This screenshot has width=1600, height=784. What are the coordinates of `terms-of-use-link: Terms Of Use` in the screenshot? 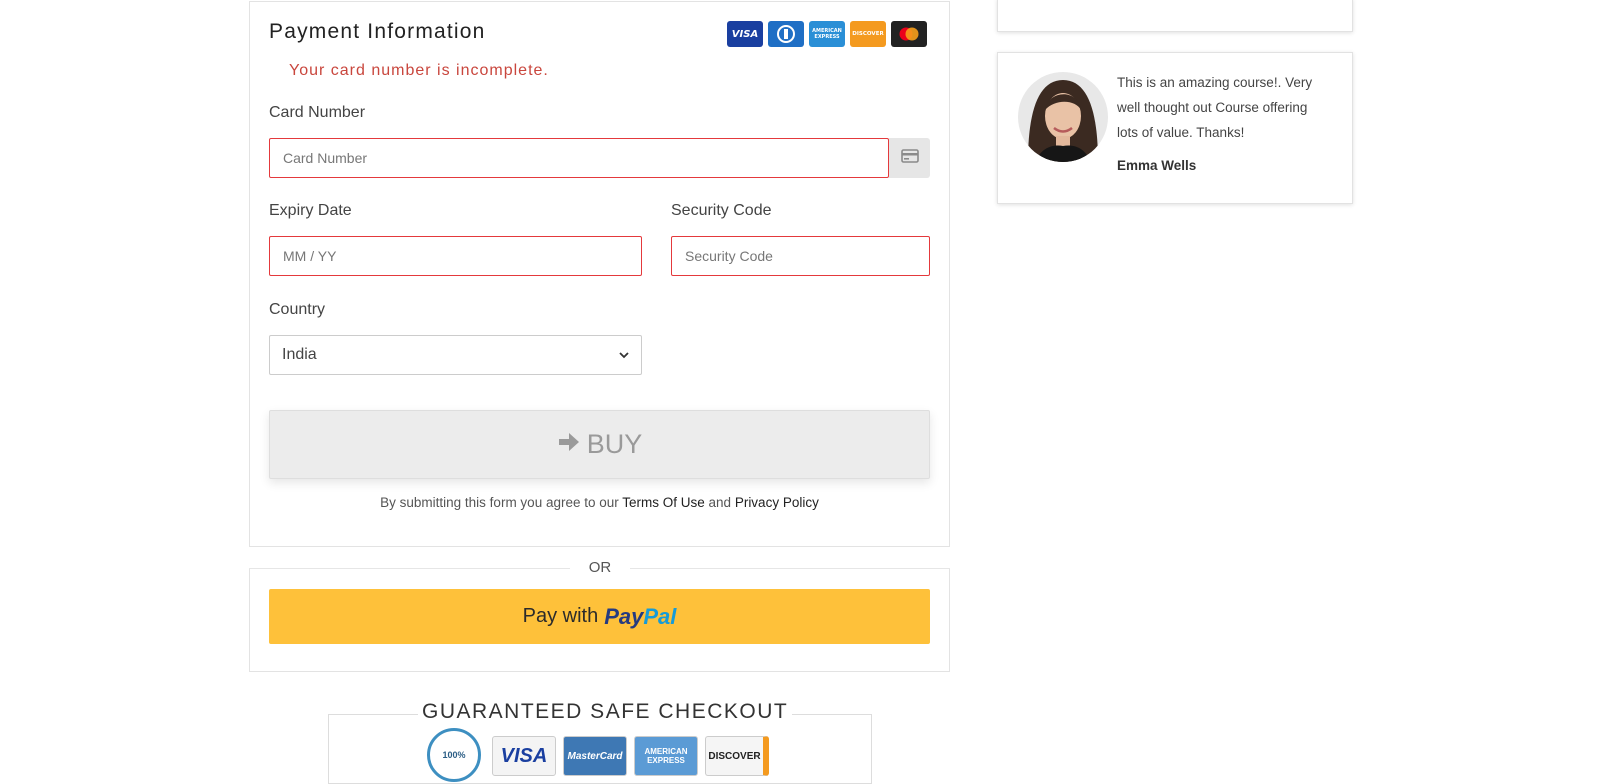 It's located at (663, 502).